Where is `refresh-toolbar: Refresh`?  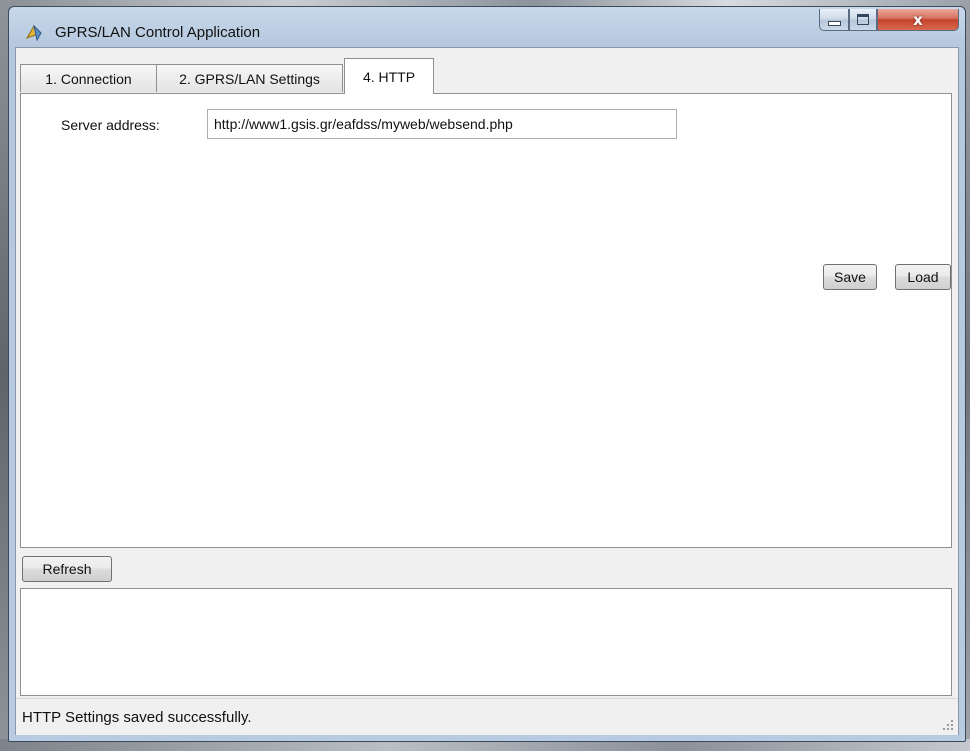 refresh-toolbar: Refresh is located at coordinates (487, 568).